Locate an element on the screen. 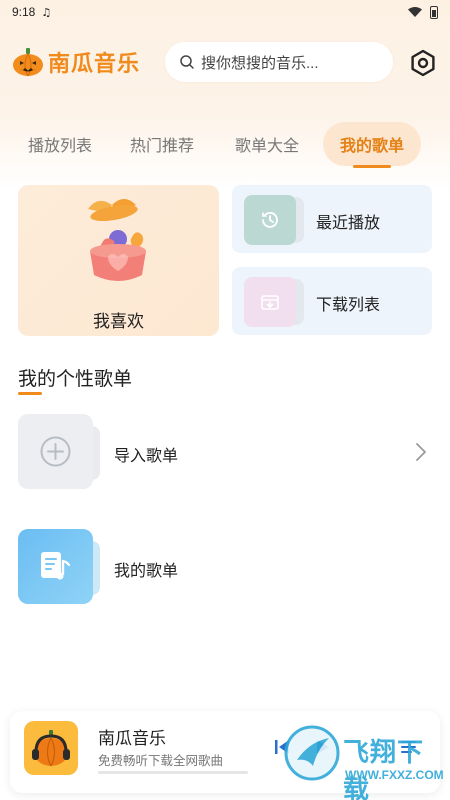  app-logo: 南瓜音乐 is located at coordinates (76, 62).